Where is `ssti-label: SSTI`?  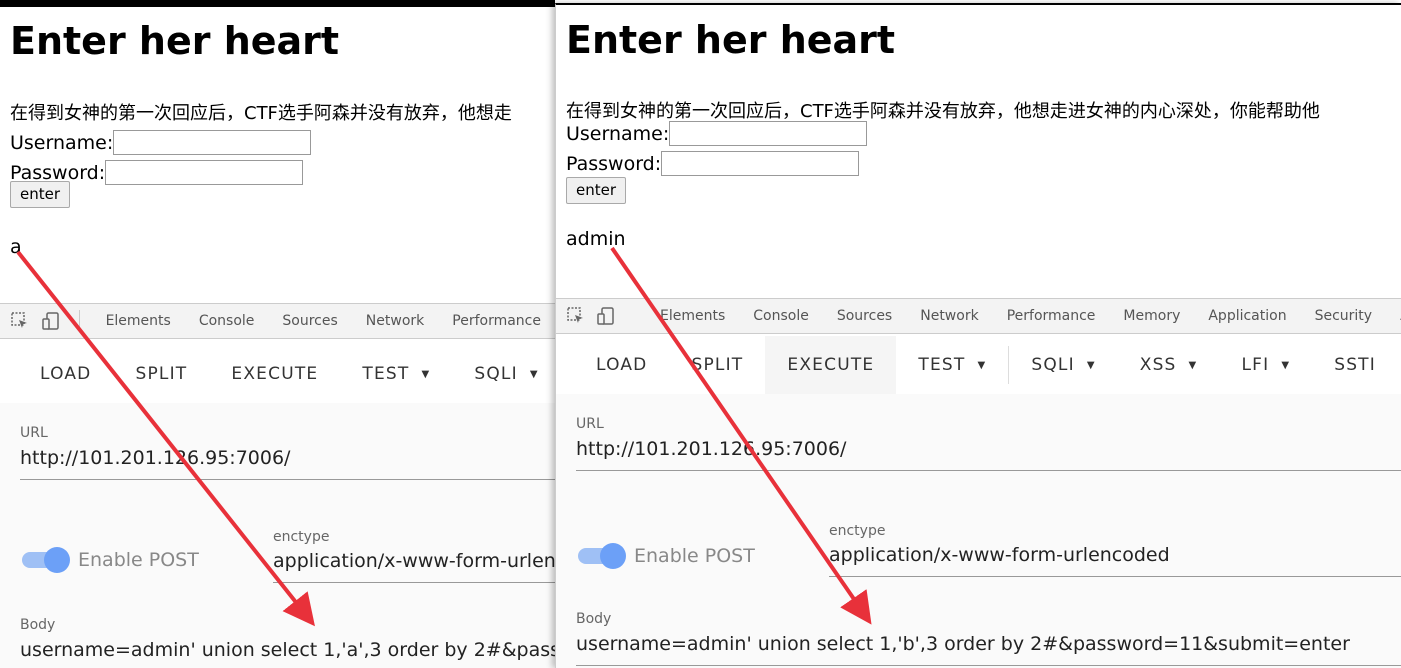
ssti-label: SSTI is located at coordinates (1355, 365).